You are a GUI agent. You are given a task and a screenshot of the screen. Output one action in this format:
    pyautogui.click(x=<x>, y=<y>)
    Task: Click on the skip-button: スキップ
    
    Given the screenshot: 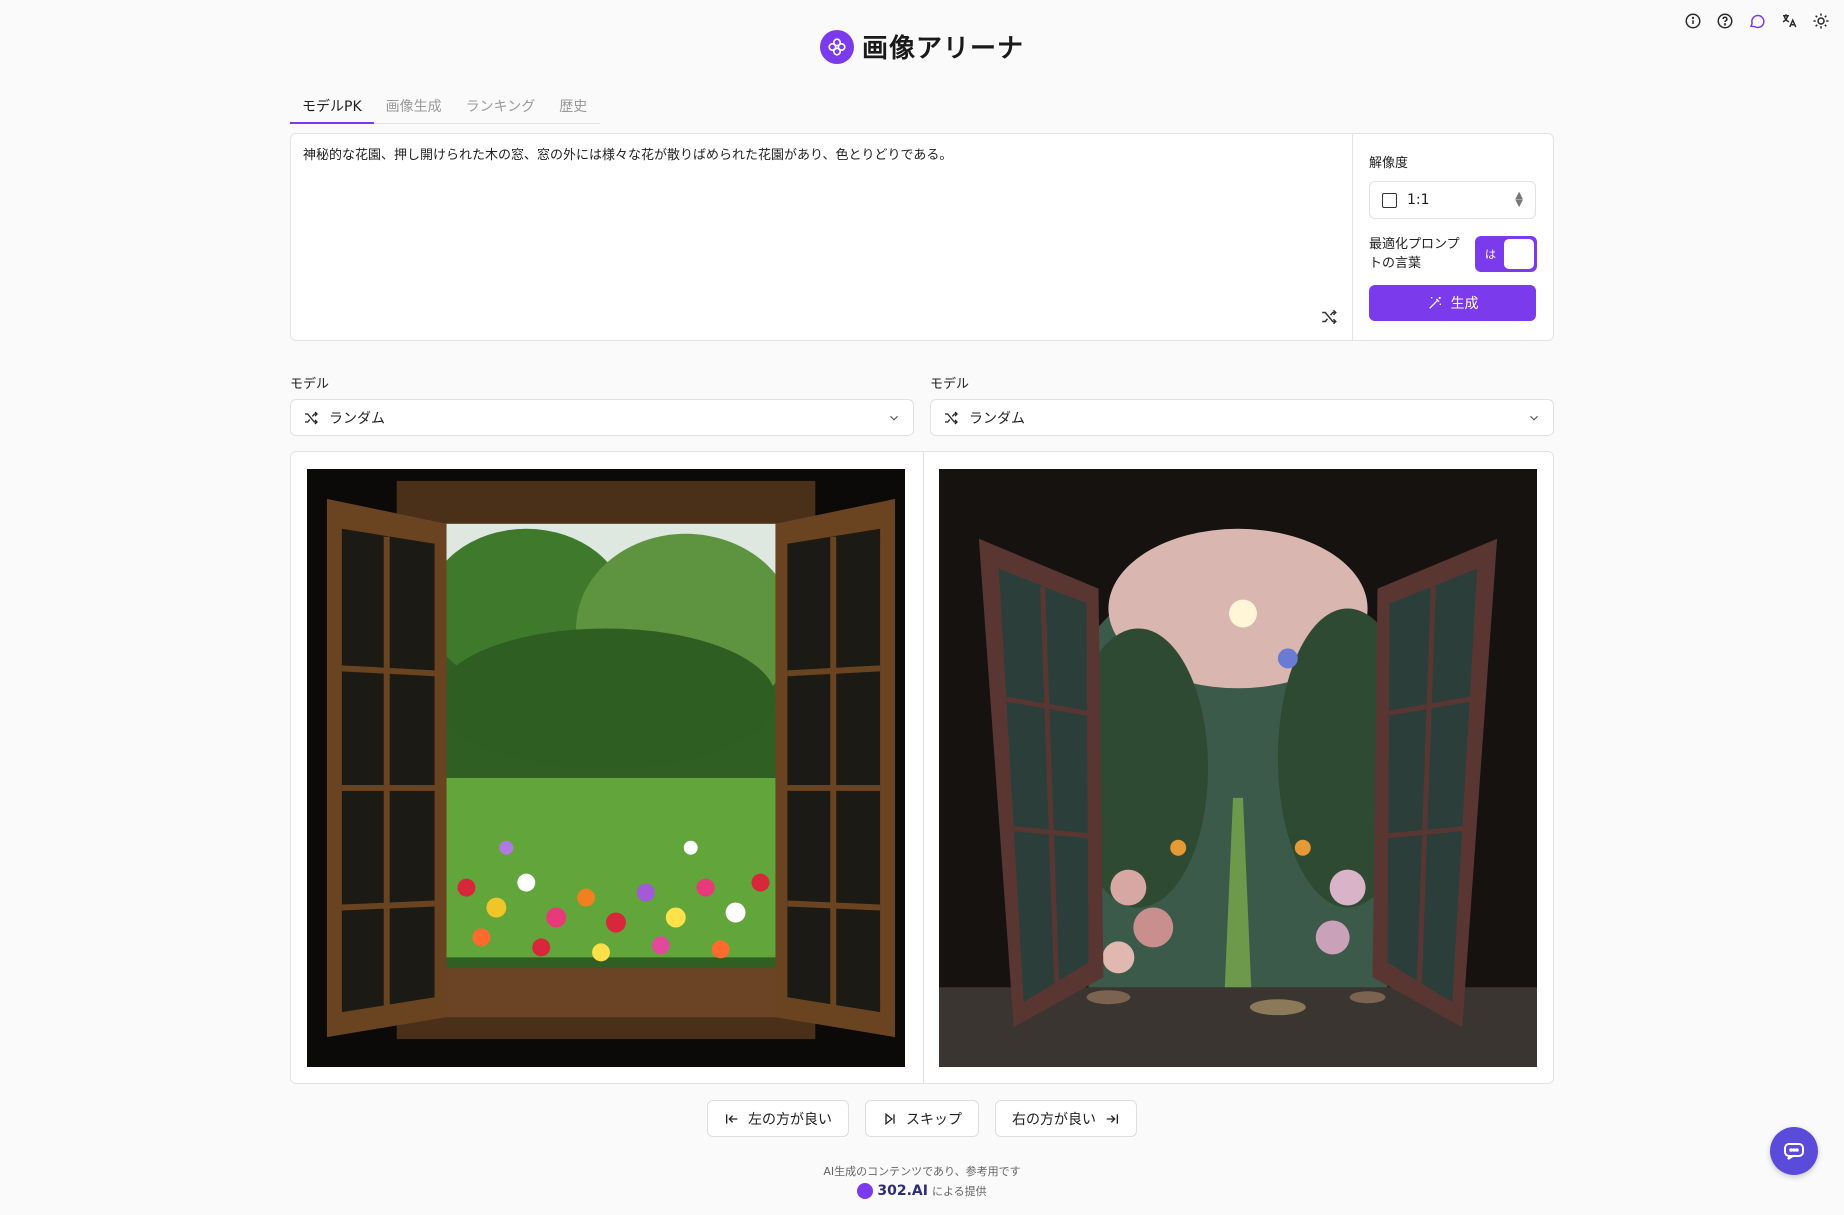 What is the action you would take?
    pyautogui.click(x=922, y=1118)
    